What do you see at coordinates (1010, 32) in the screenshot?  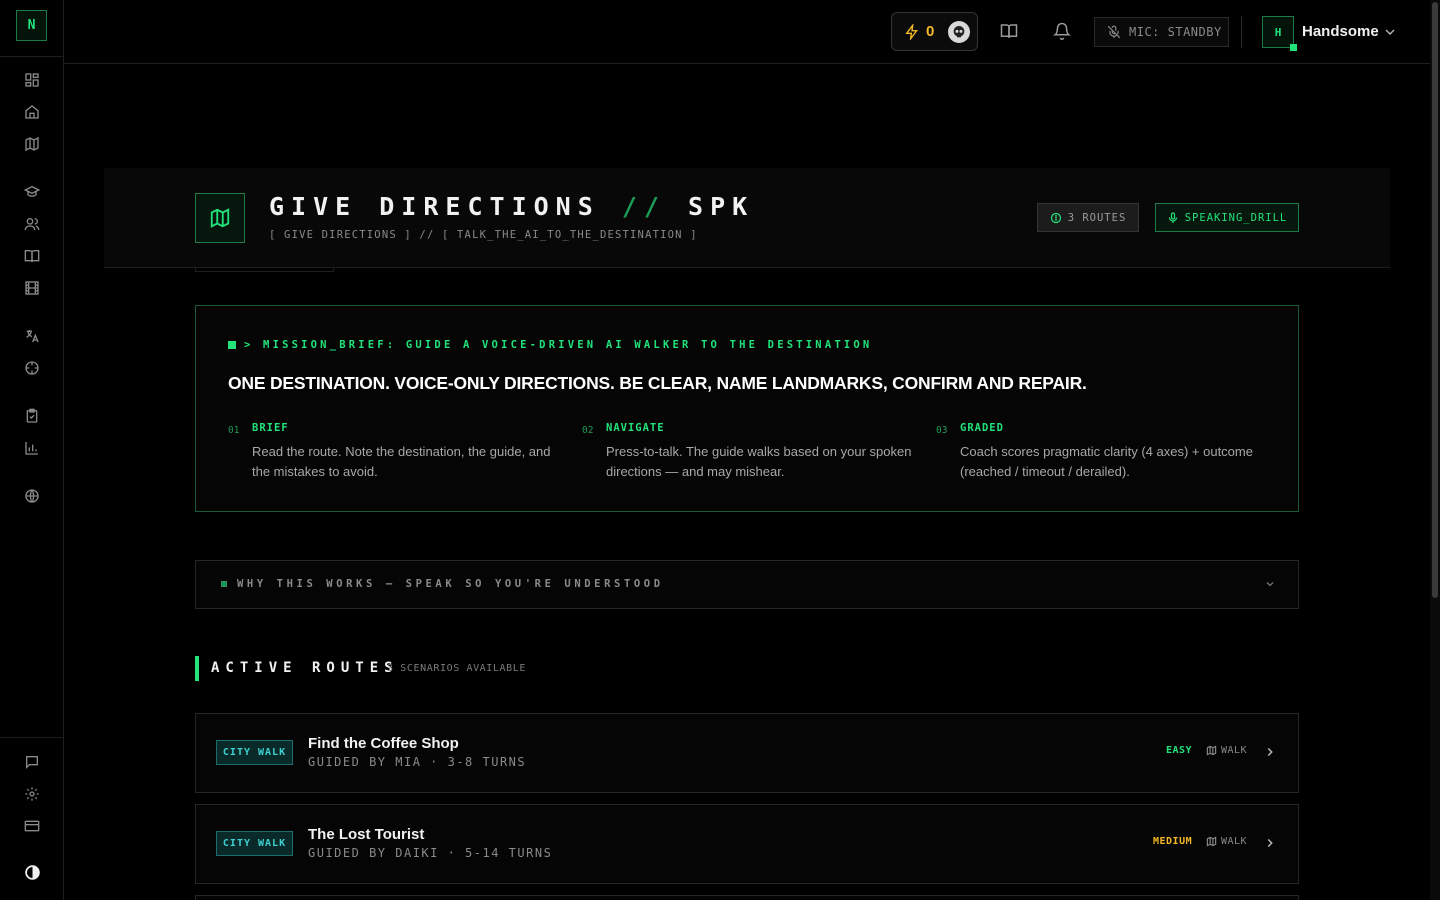 I see `book-open-icon` at bounding box center [1010, 32].